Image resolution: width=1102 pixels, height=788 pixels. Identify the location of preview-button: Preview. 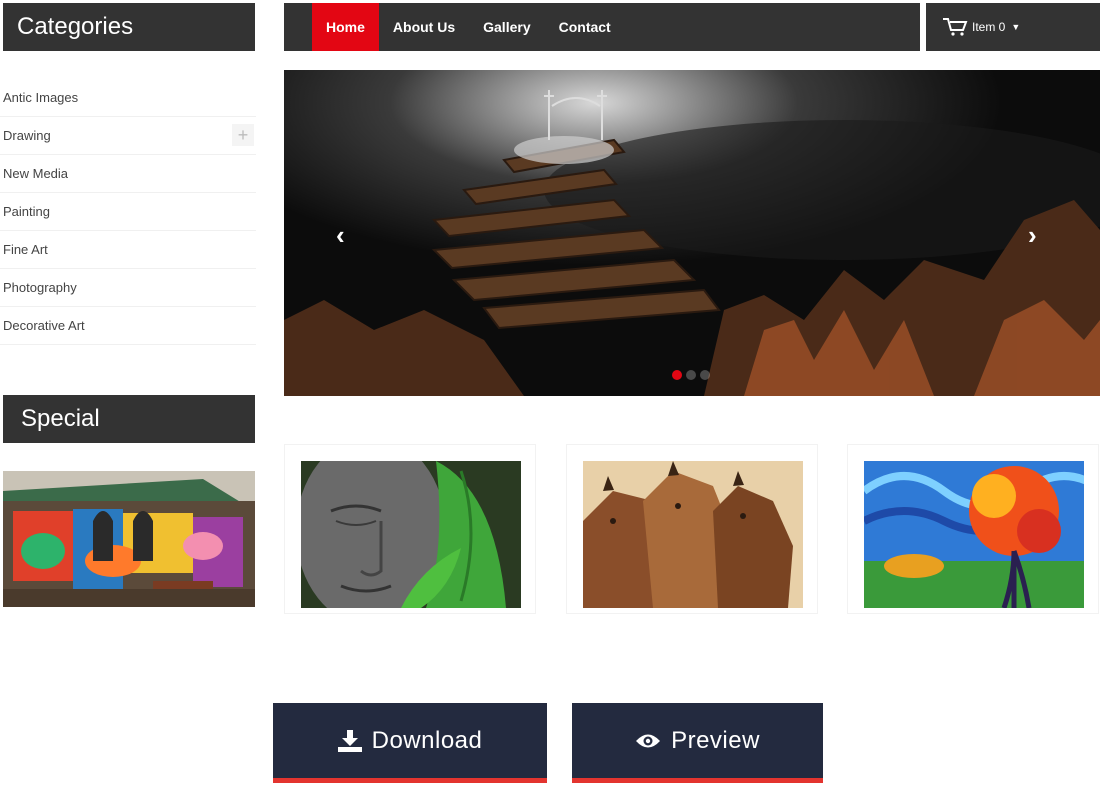
(697, 743).